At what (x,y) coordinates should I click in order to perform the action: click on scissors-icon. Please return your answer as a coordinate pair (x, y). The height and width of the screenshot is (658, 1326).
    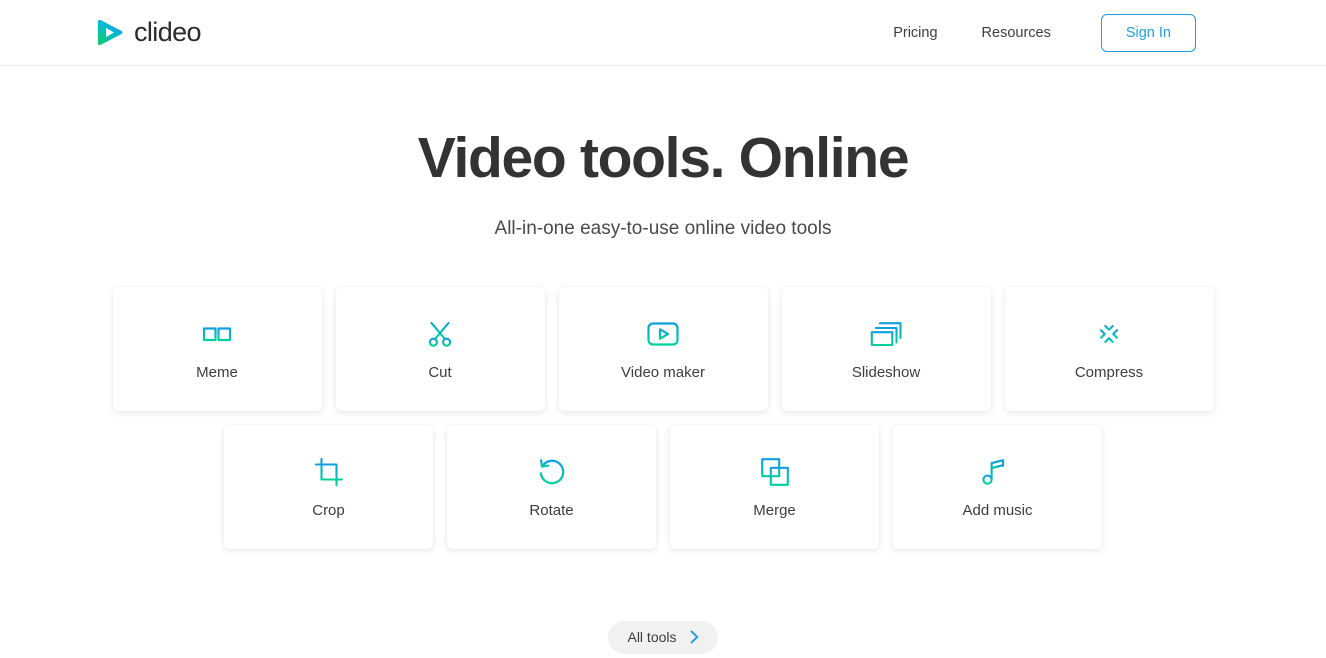
    Looking at the image, I should click on (440, 334).